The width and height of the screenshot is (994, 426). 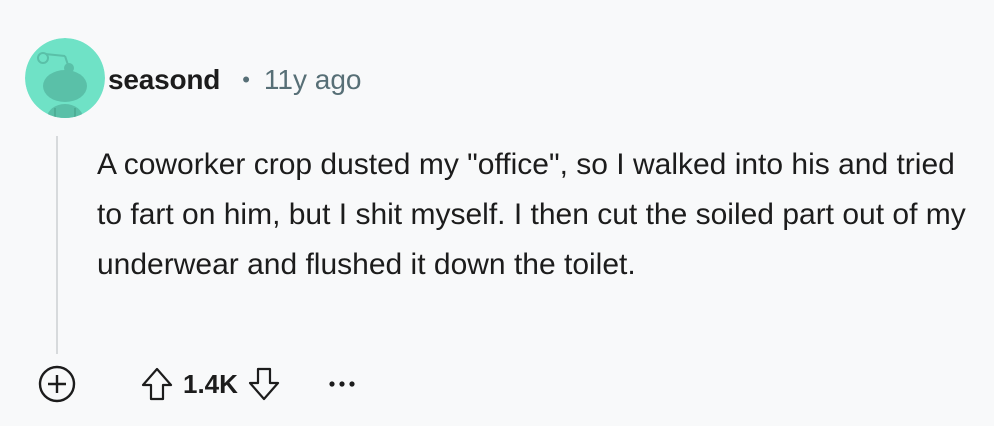 I want to click on plus-circle-icon, so click(x=57, y=384).